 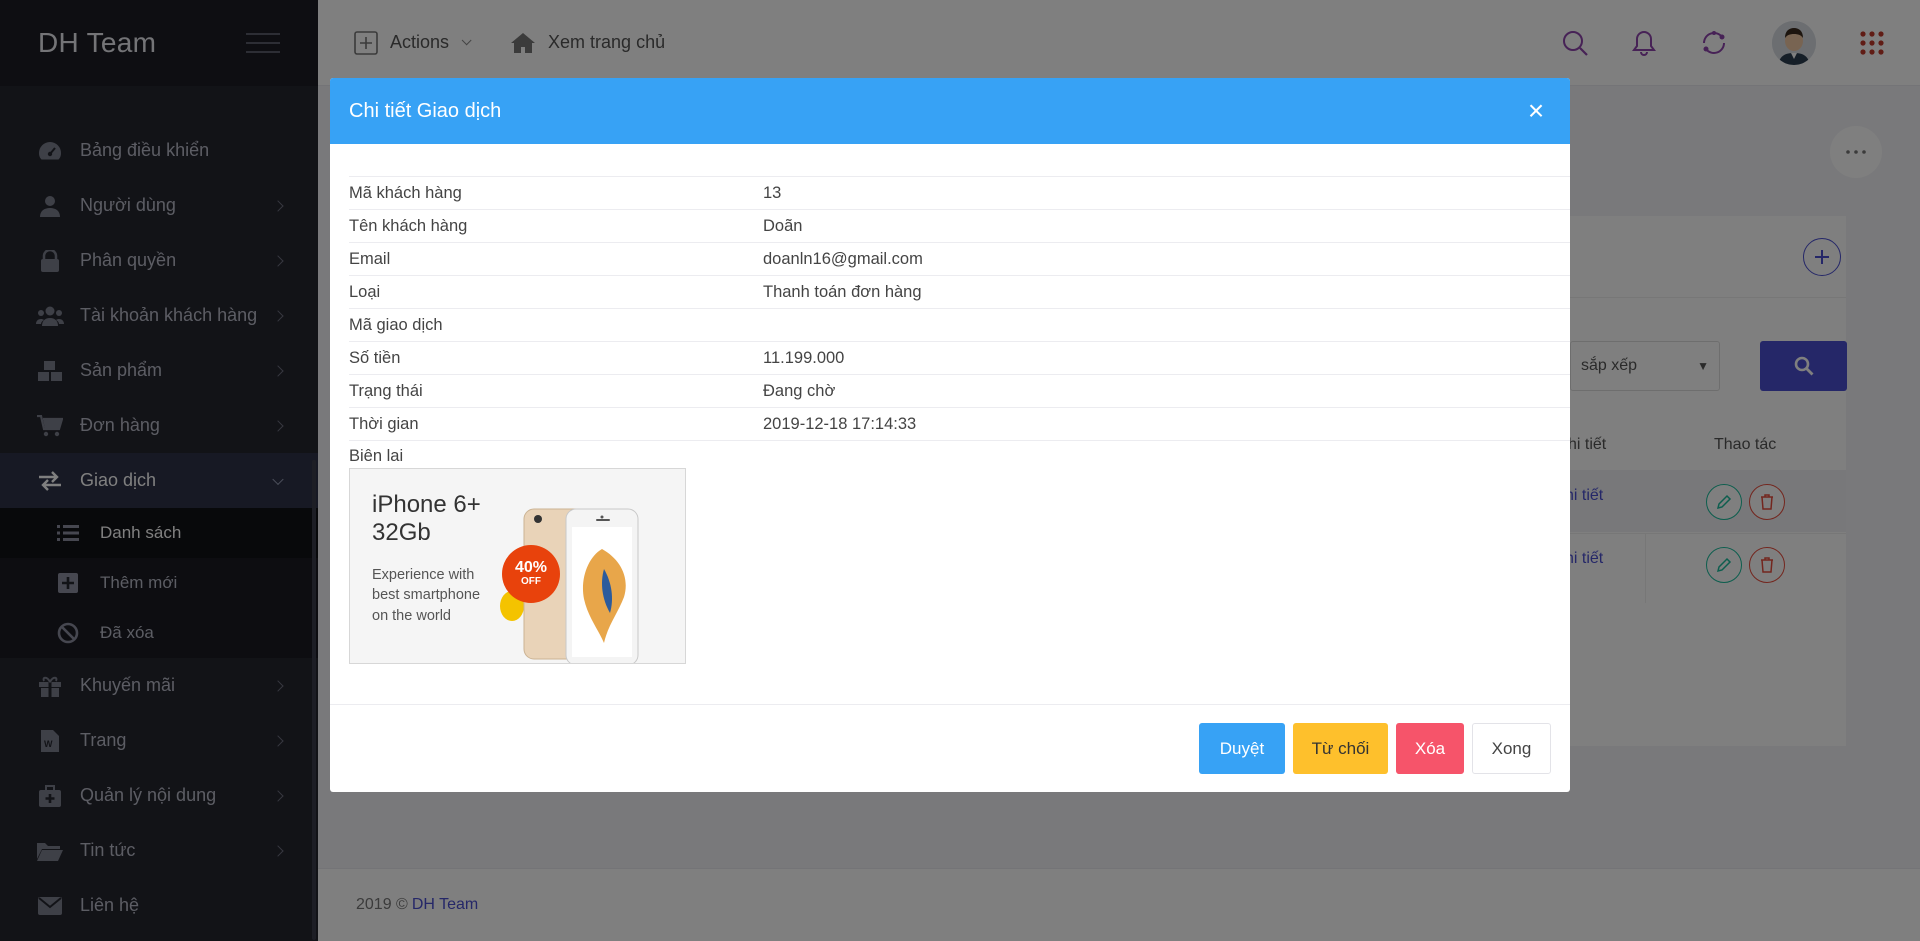 I want to click on detail-key: Mã giao dịch, so click(x=396, y=324).